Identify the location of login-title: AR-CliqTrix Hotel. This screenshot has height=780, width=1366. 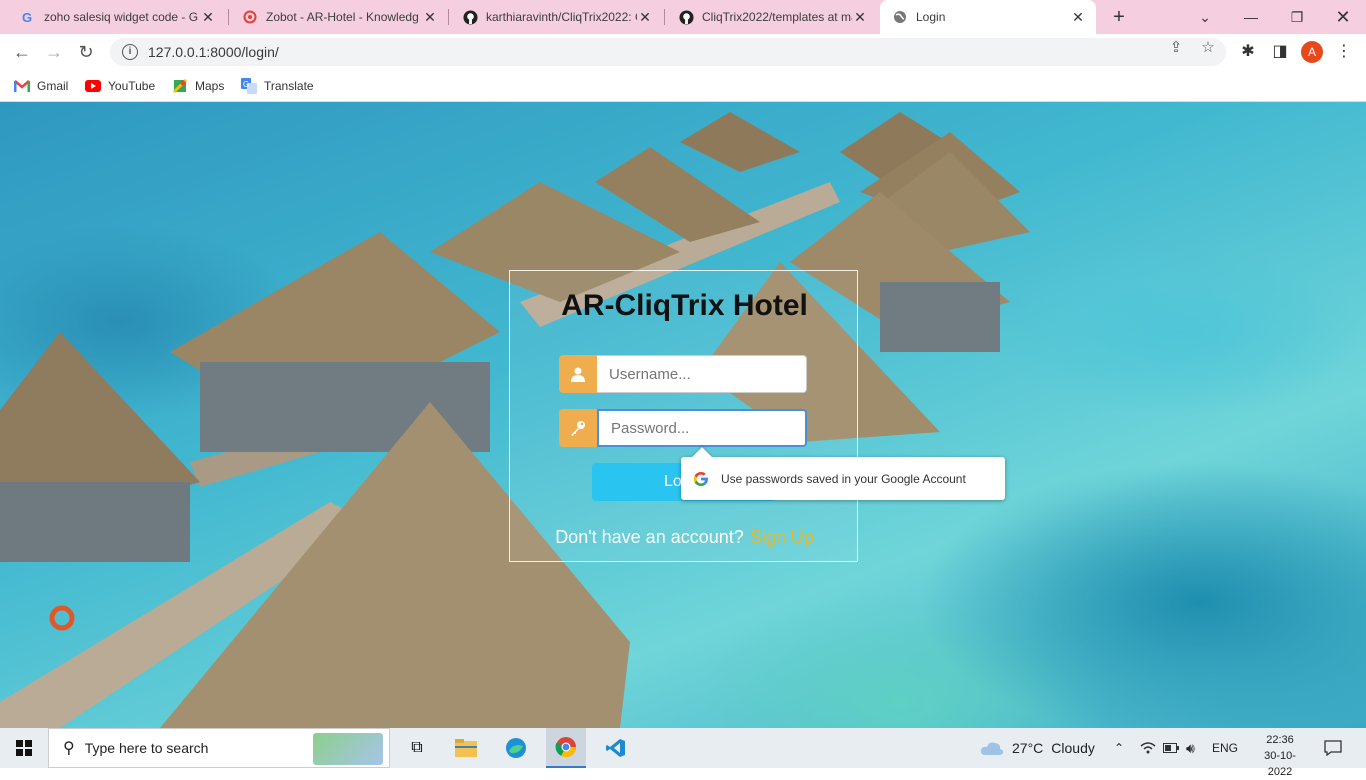
(684, 305).